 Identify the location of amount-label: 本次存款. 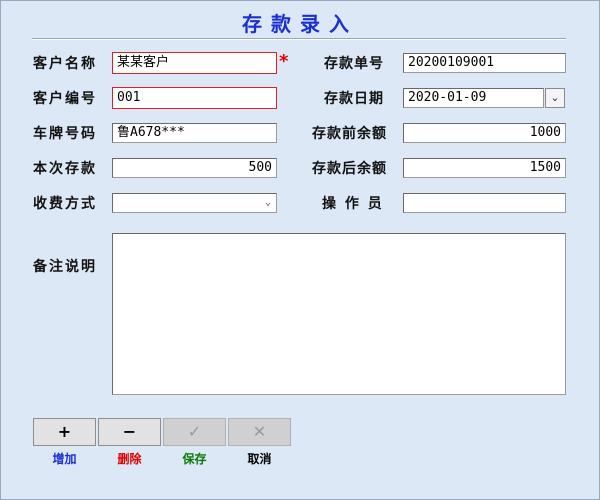
(65, 169).